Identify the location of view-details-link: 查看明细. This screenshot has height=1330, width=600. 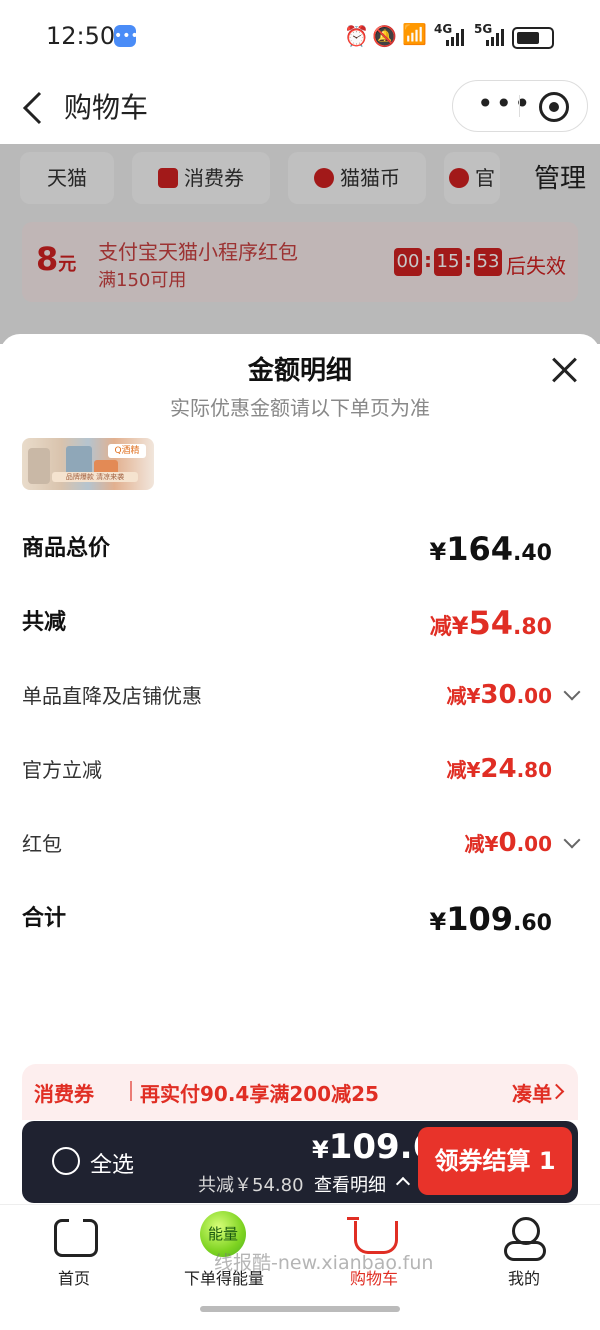
(350, 1184).